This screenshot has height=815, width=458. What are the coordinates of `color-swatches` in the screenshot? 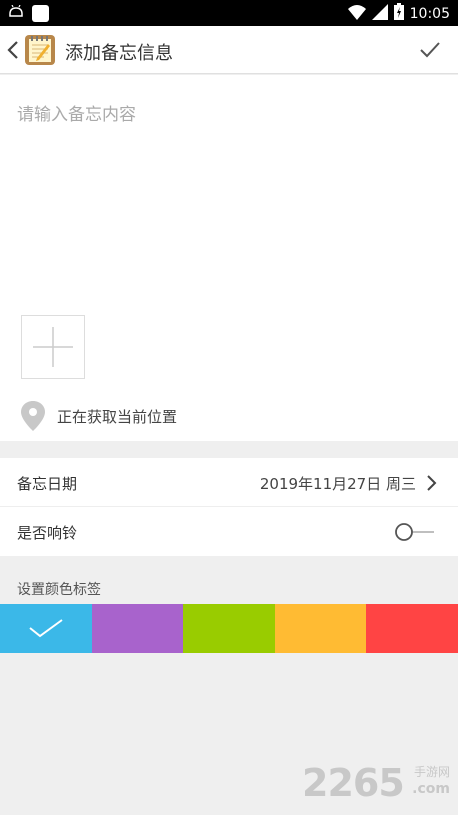 It's located at (229, 628).